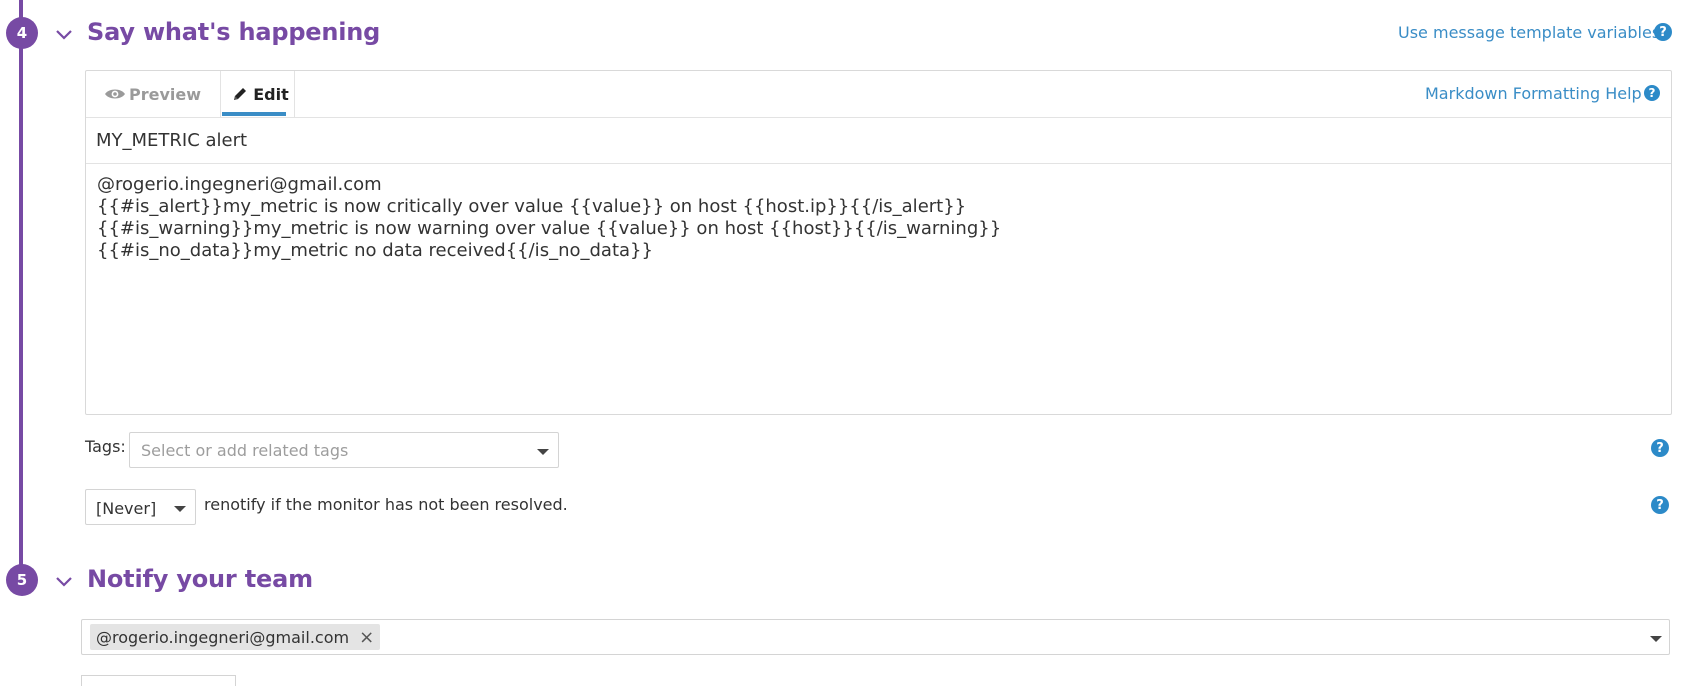 The image size is (1685, 686). I want to click on step-4-badge: 4, so click(22, 33).